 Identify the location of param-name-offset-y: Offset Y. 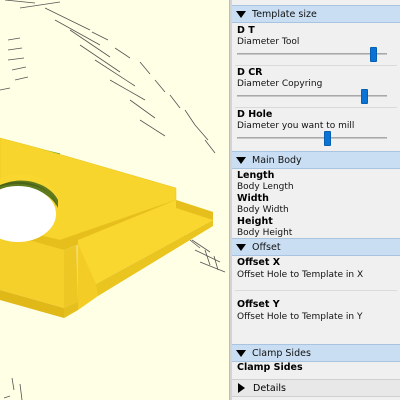
(258, 304).